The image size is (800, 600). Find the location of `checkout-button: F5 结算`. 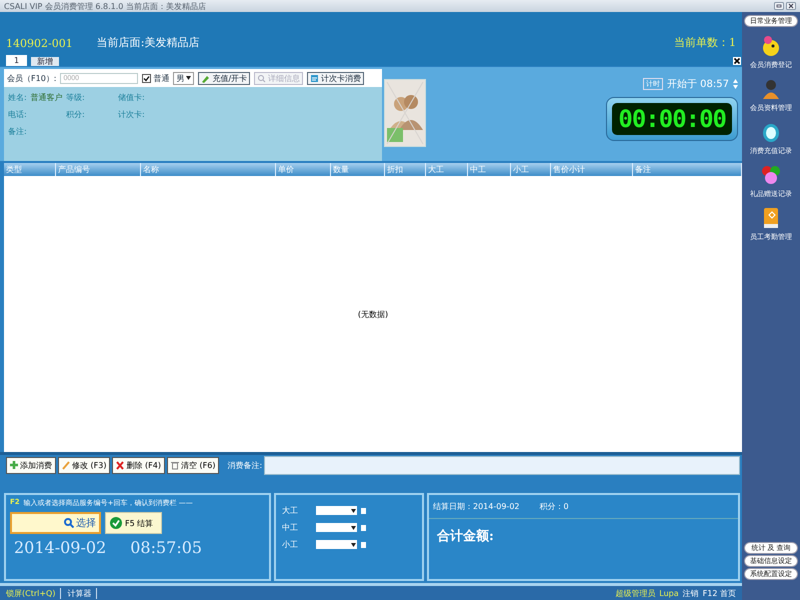

checkout-button: F5 结算 is located at coordinates (133, 523).